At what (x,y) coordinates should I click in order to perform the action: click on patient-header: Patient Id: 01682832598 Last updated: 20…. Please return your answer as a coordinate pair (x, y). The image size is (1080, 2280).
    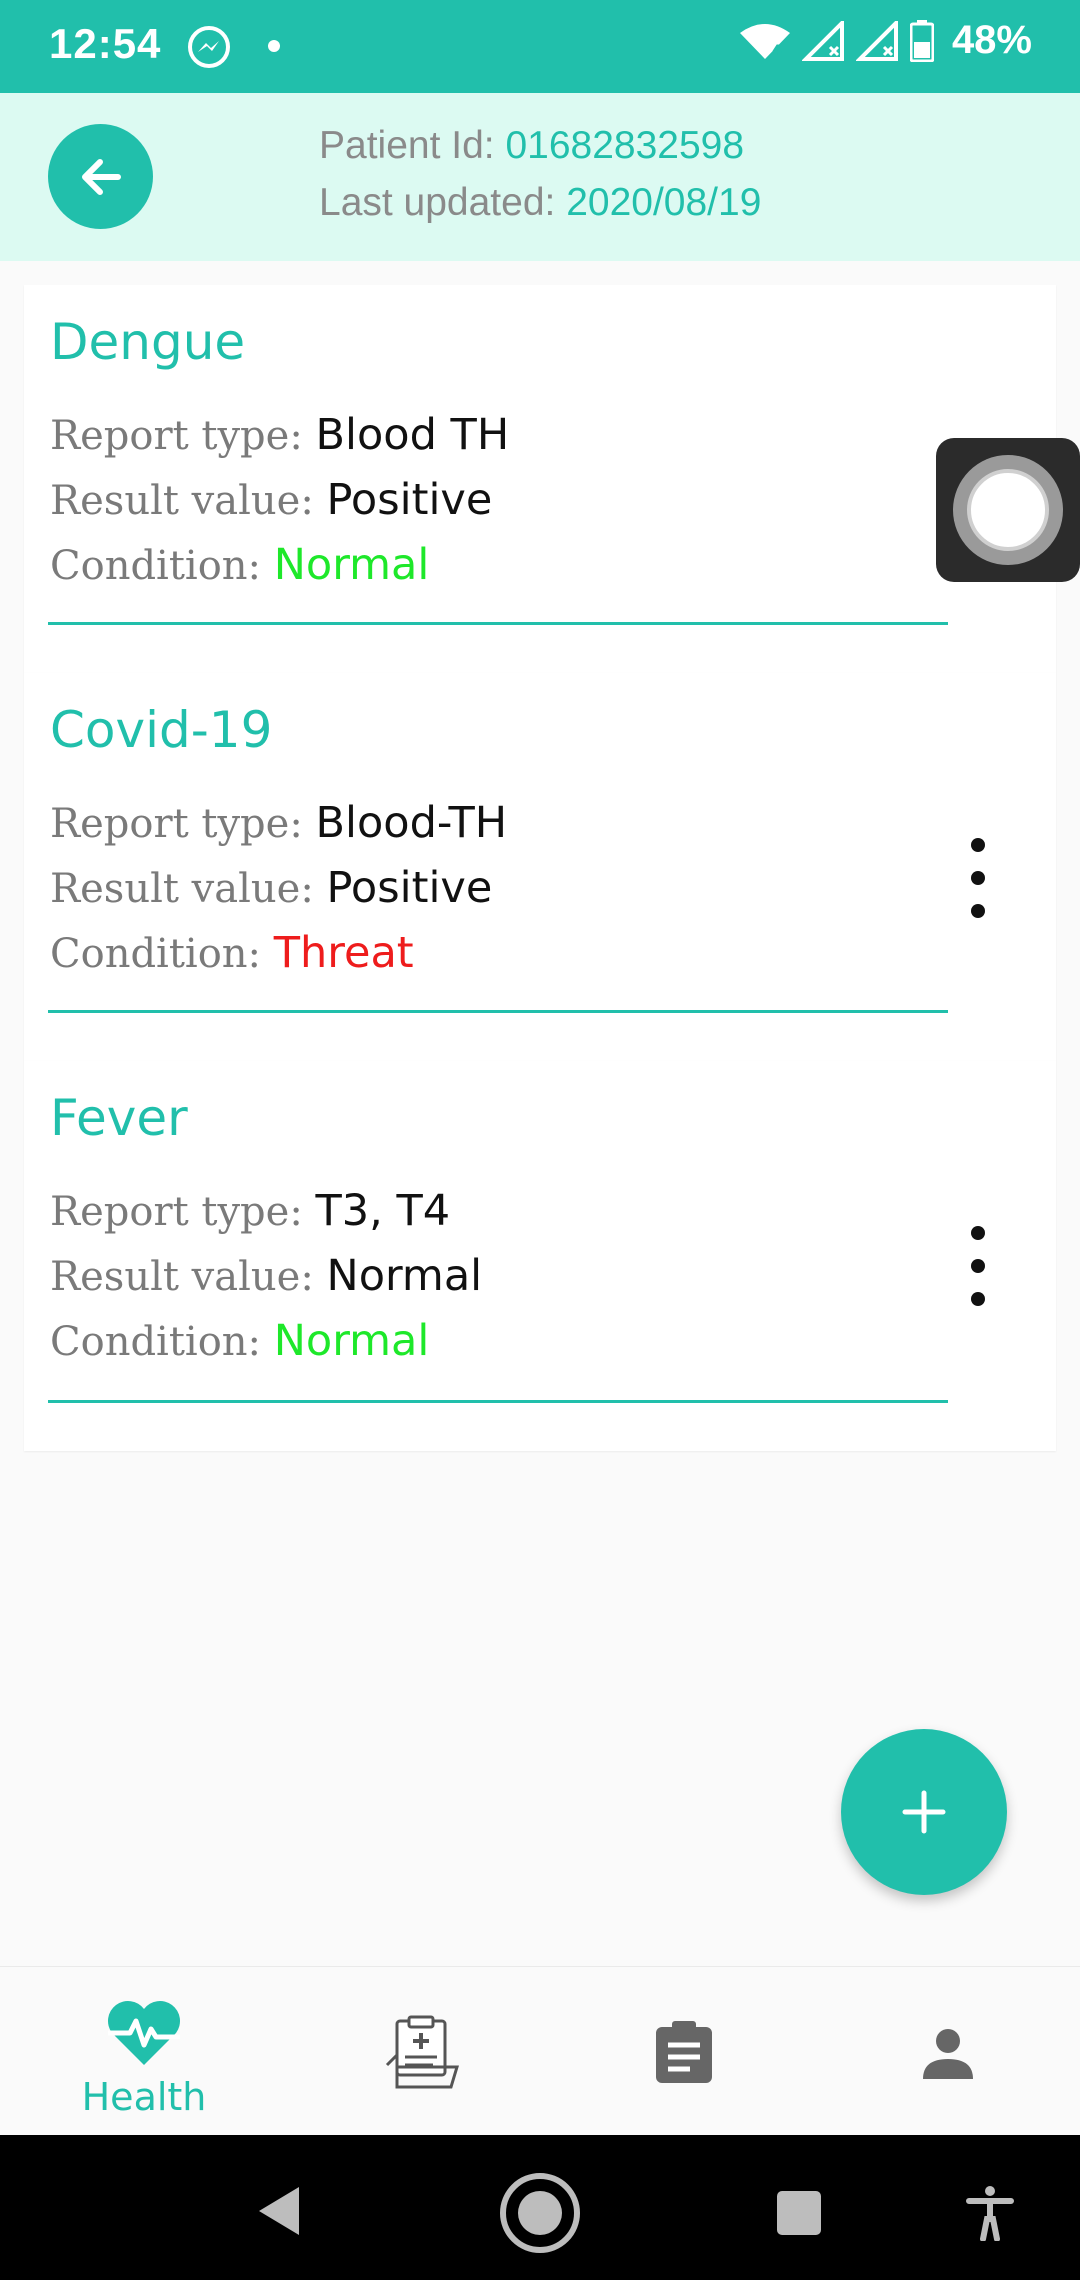
    Looking at the image, I should click on (540, 177).